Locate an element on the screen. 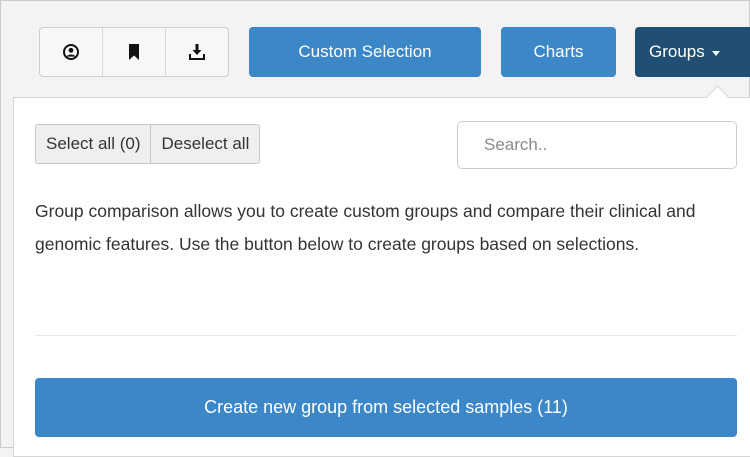  divider is located at coordinates (386, 335).